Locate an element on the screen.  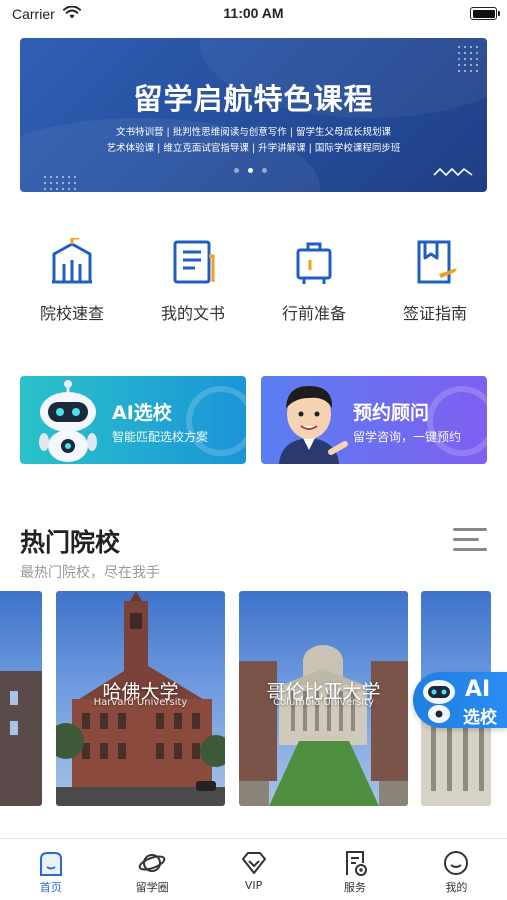
tab-vip: VIP is located at coordinates (253, 869).